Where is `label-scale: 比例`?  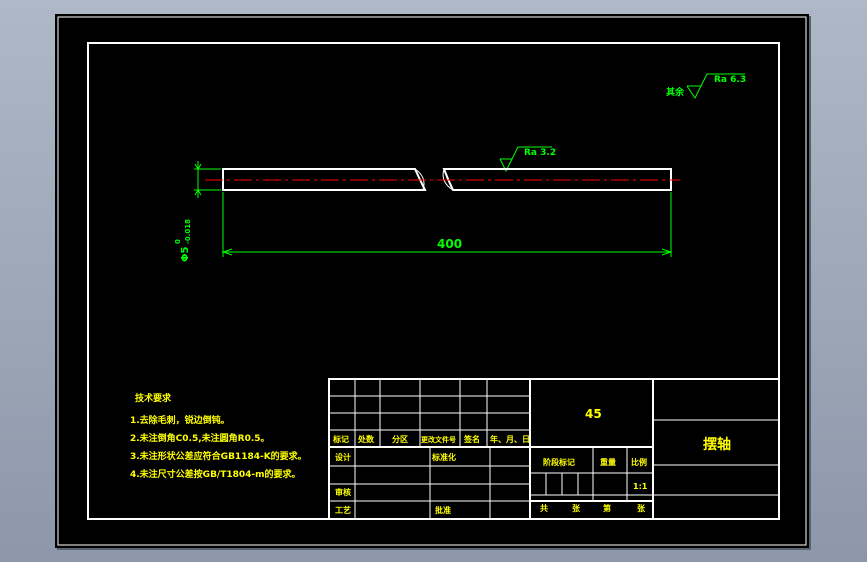
label-scale: 比例 is located at coordinates (639, 462).